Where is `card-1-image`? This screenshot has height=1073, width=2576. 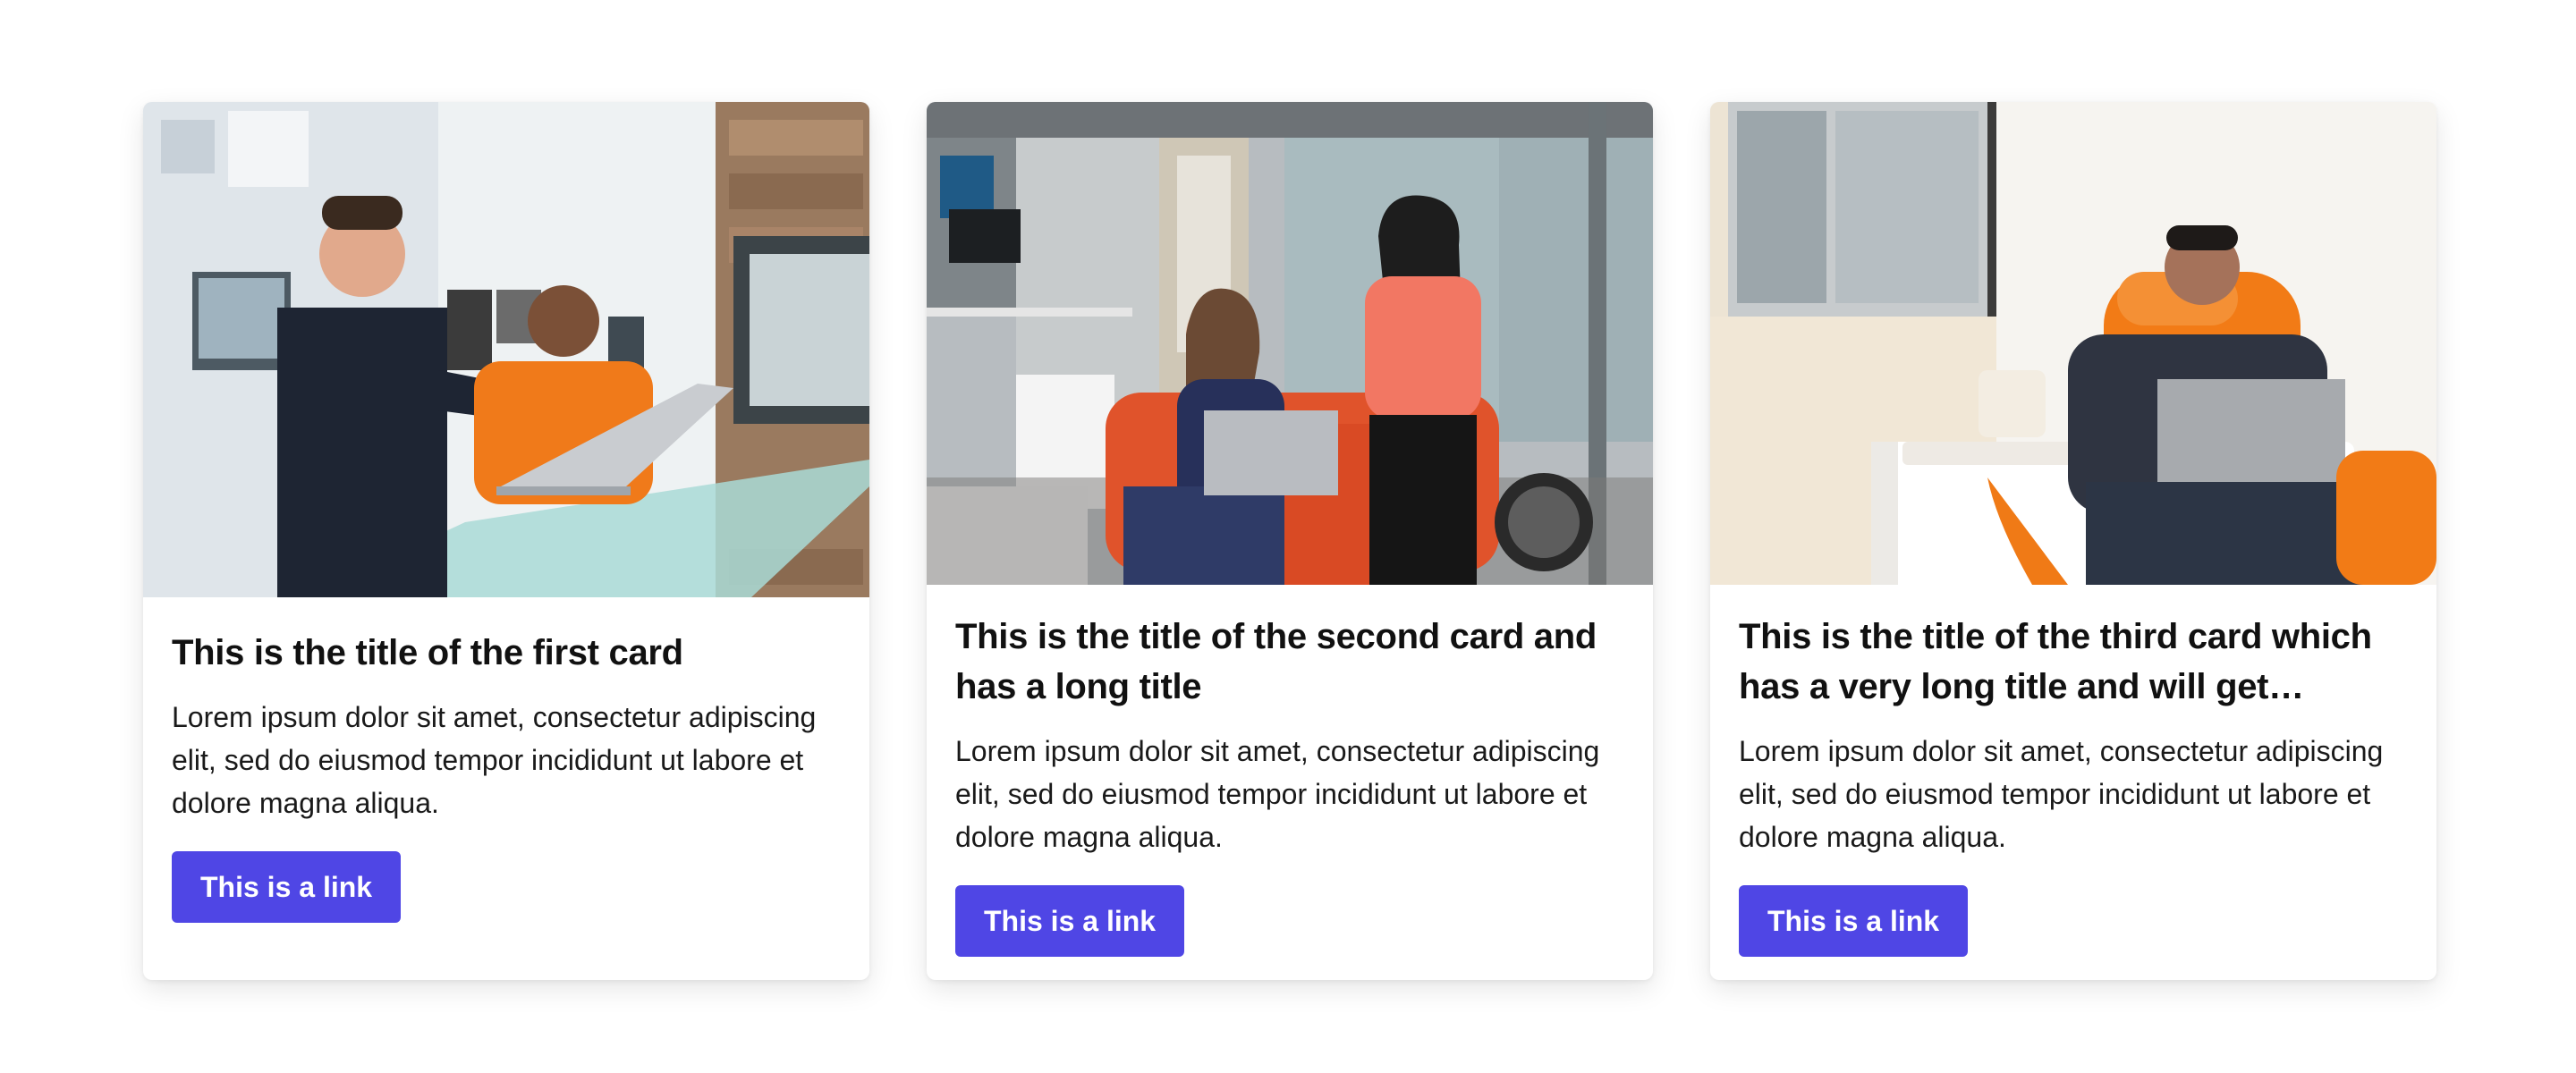 card-1-image is located at coordinates (506, 349).